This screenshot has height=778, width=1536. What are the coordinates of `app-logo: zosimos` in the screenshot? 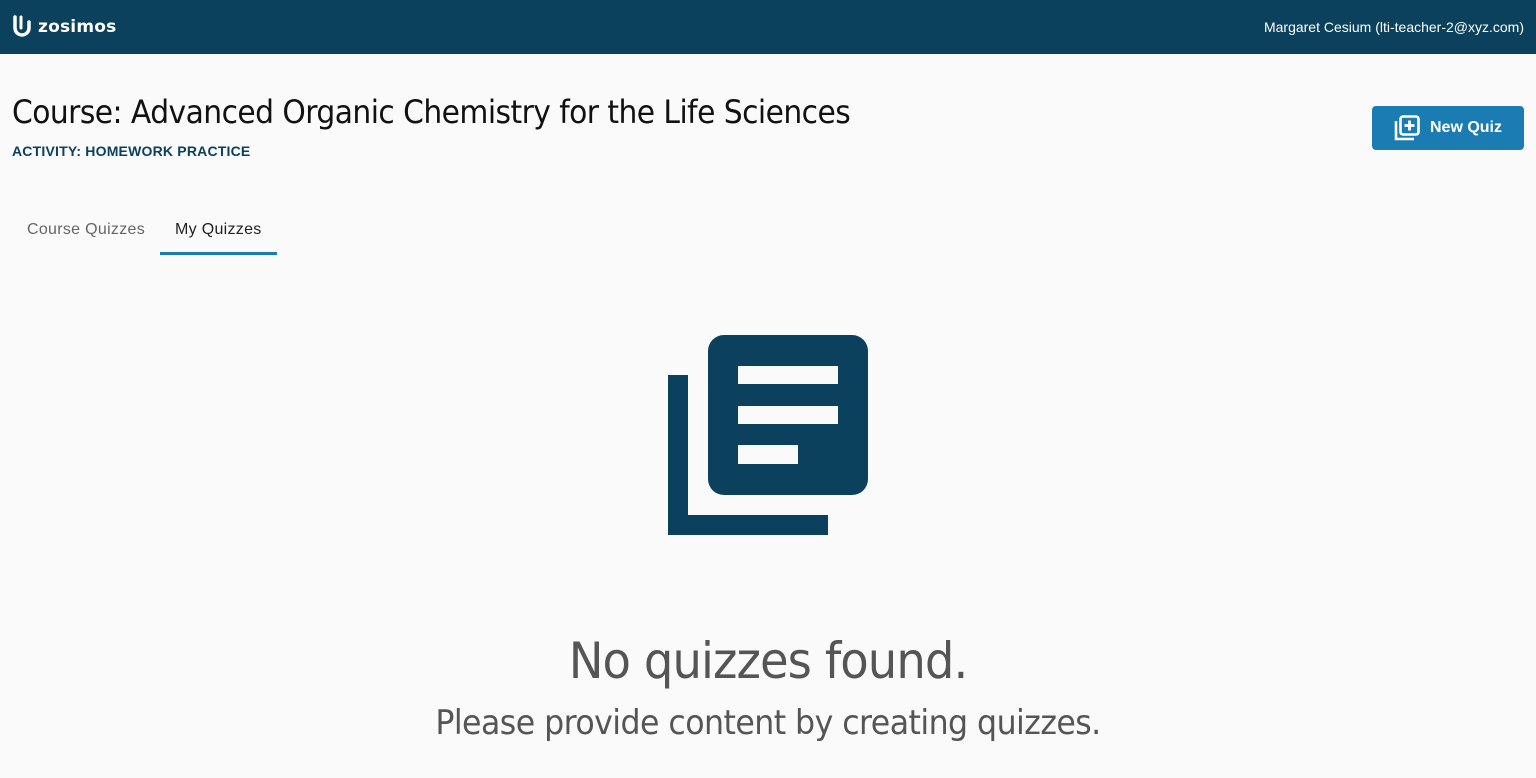 It's located at (64, 27).